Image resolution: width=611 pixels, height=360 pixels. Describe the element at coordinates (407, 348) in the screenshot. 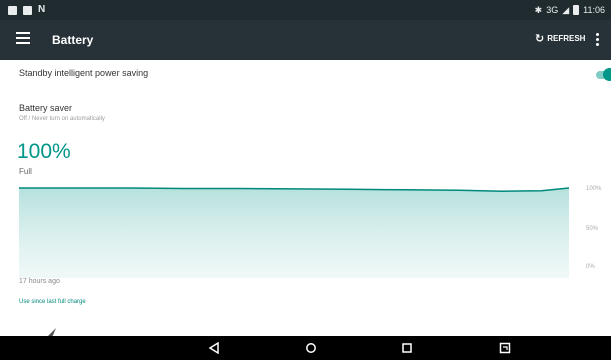

I see `recents-icon` at that location.